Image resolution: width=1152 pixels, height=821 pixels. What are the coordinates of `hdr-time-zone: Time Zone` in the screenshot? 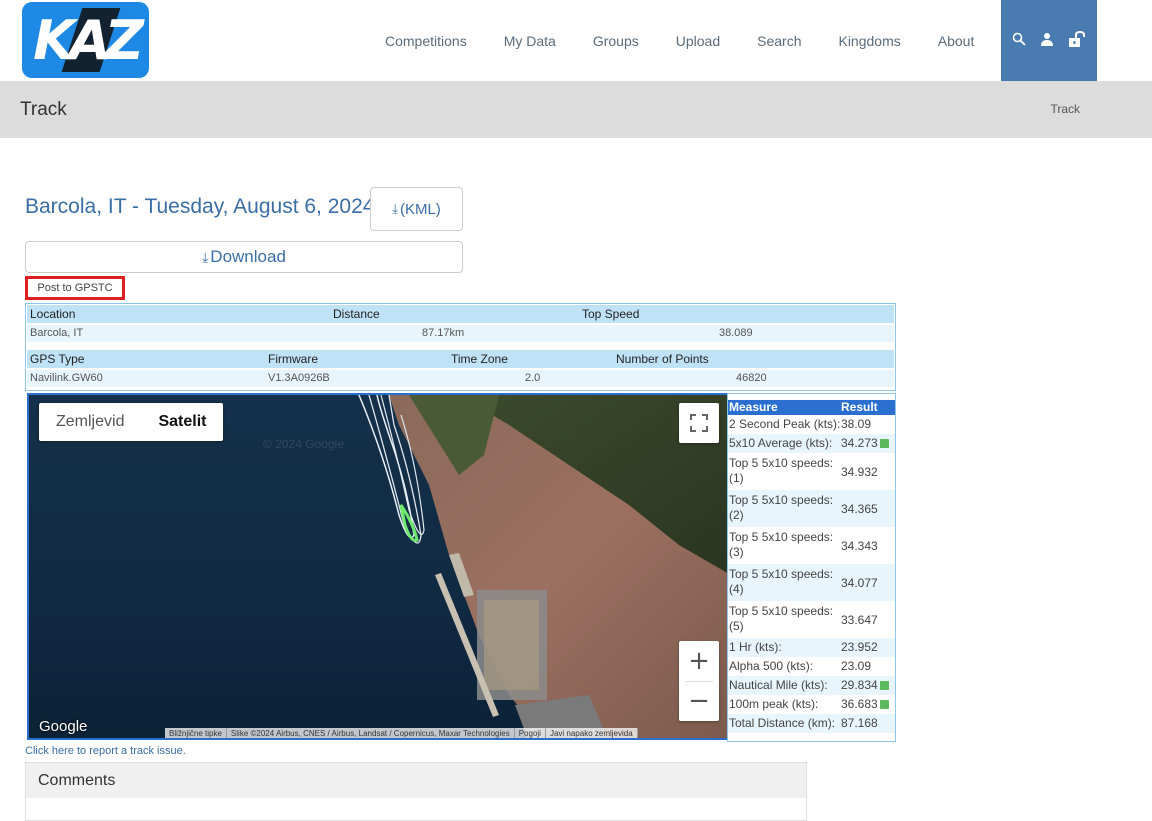 It's located at (479, 359).